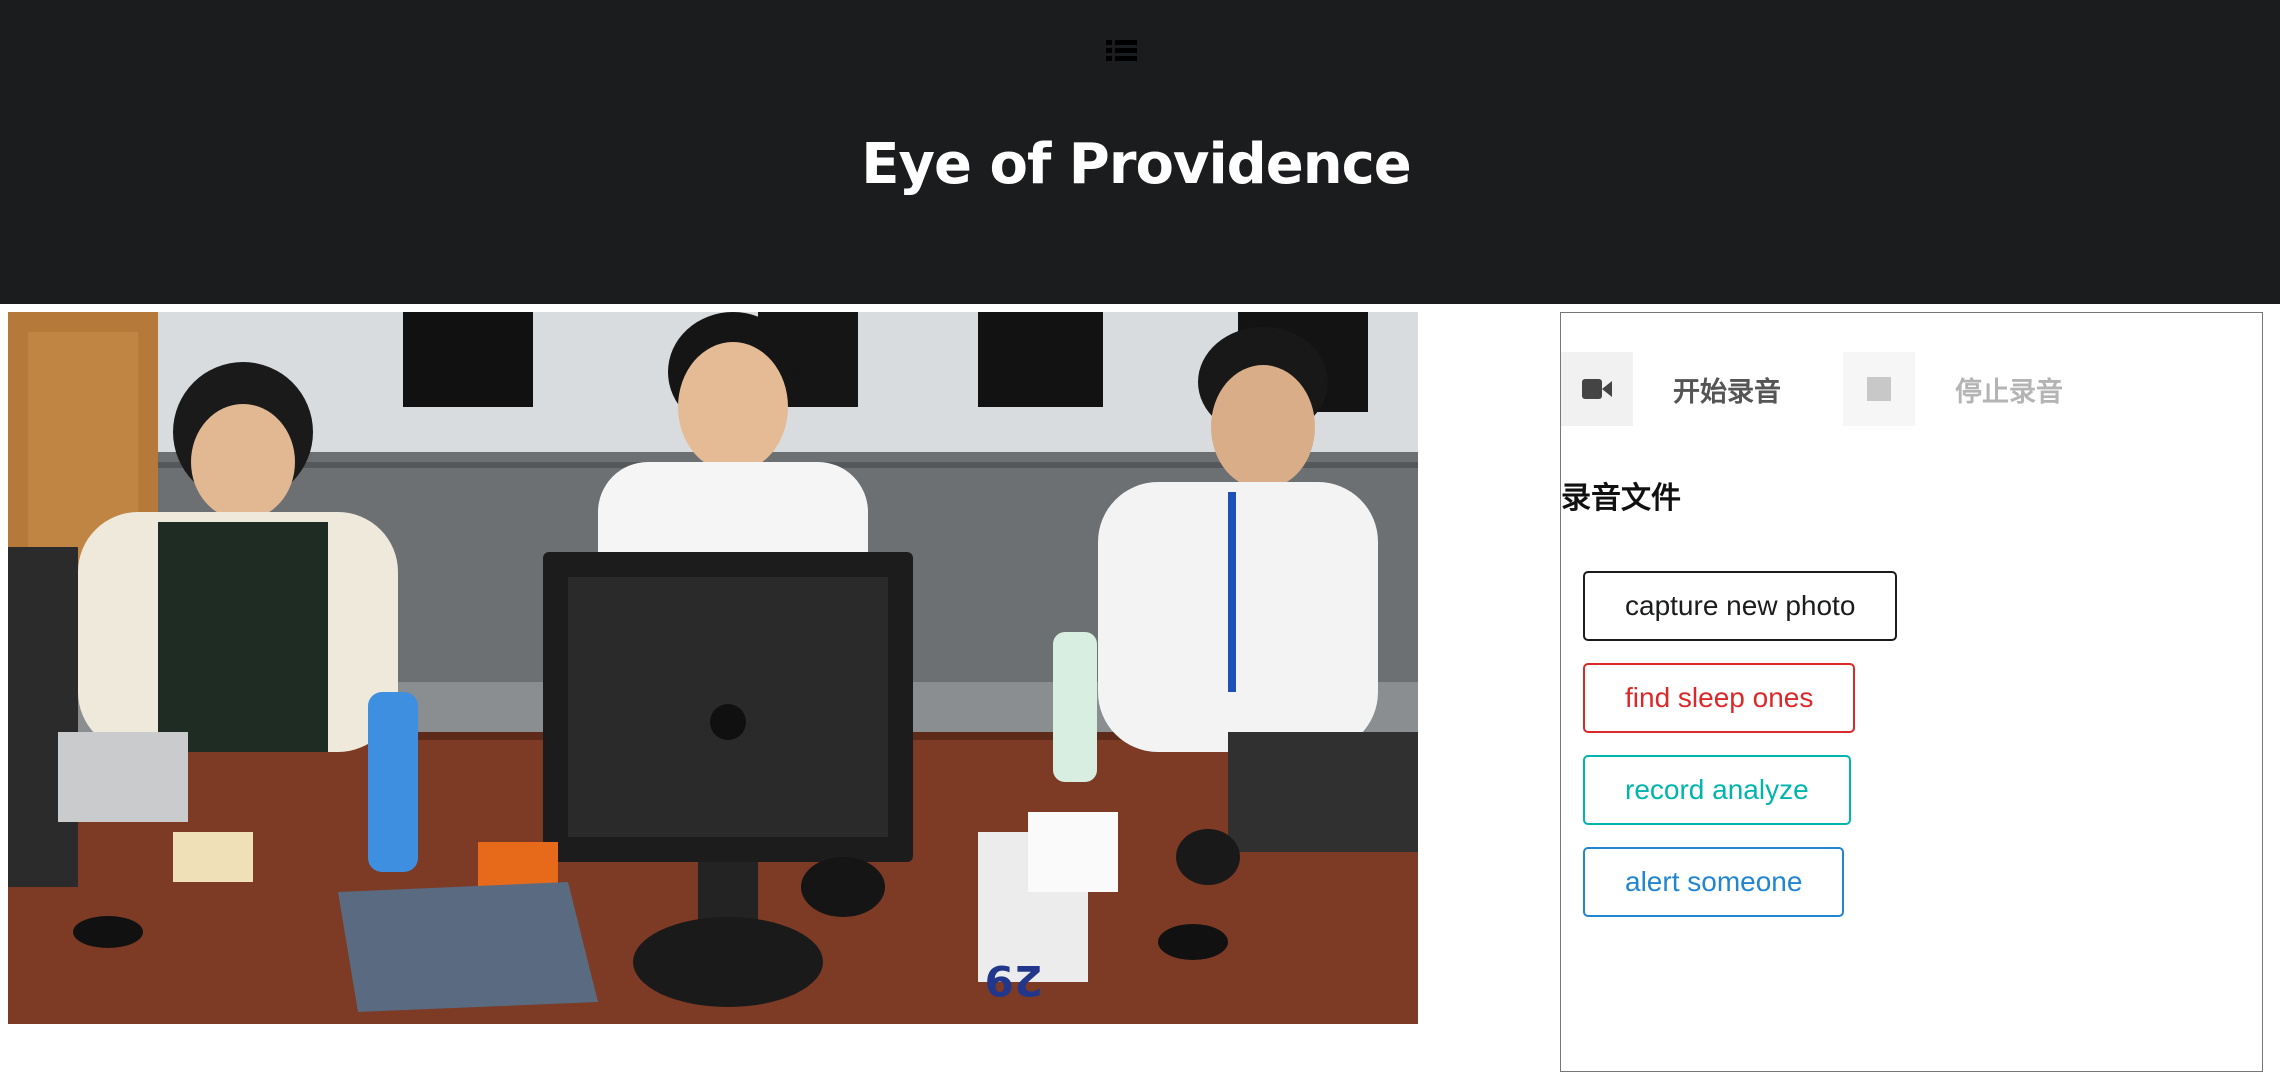  Describe the element at coordinates (1740, 606) in the screenshot. I see `capture-new-photo-button: capture new photo` at that location.